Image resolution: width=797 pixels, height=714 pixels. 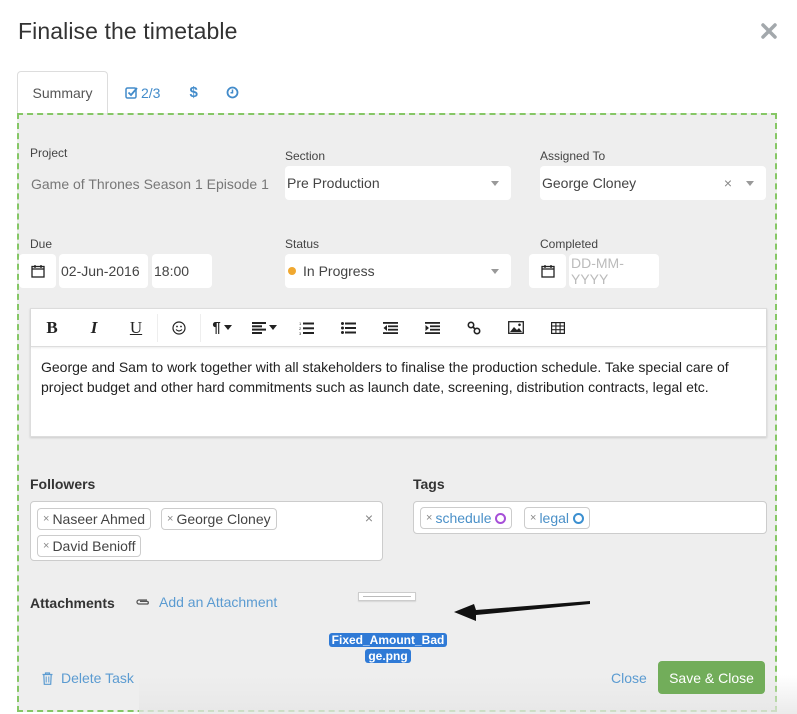 What do you see at coordinates (388, 656) in the screenshot?
I see `dragging-file-name-line2: ge.png` at bounding box center [388, 656].